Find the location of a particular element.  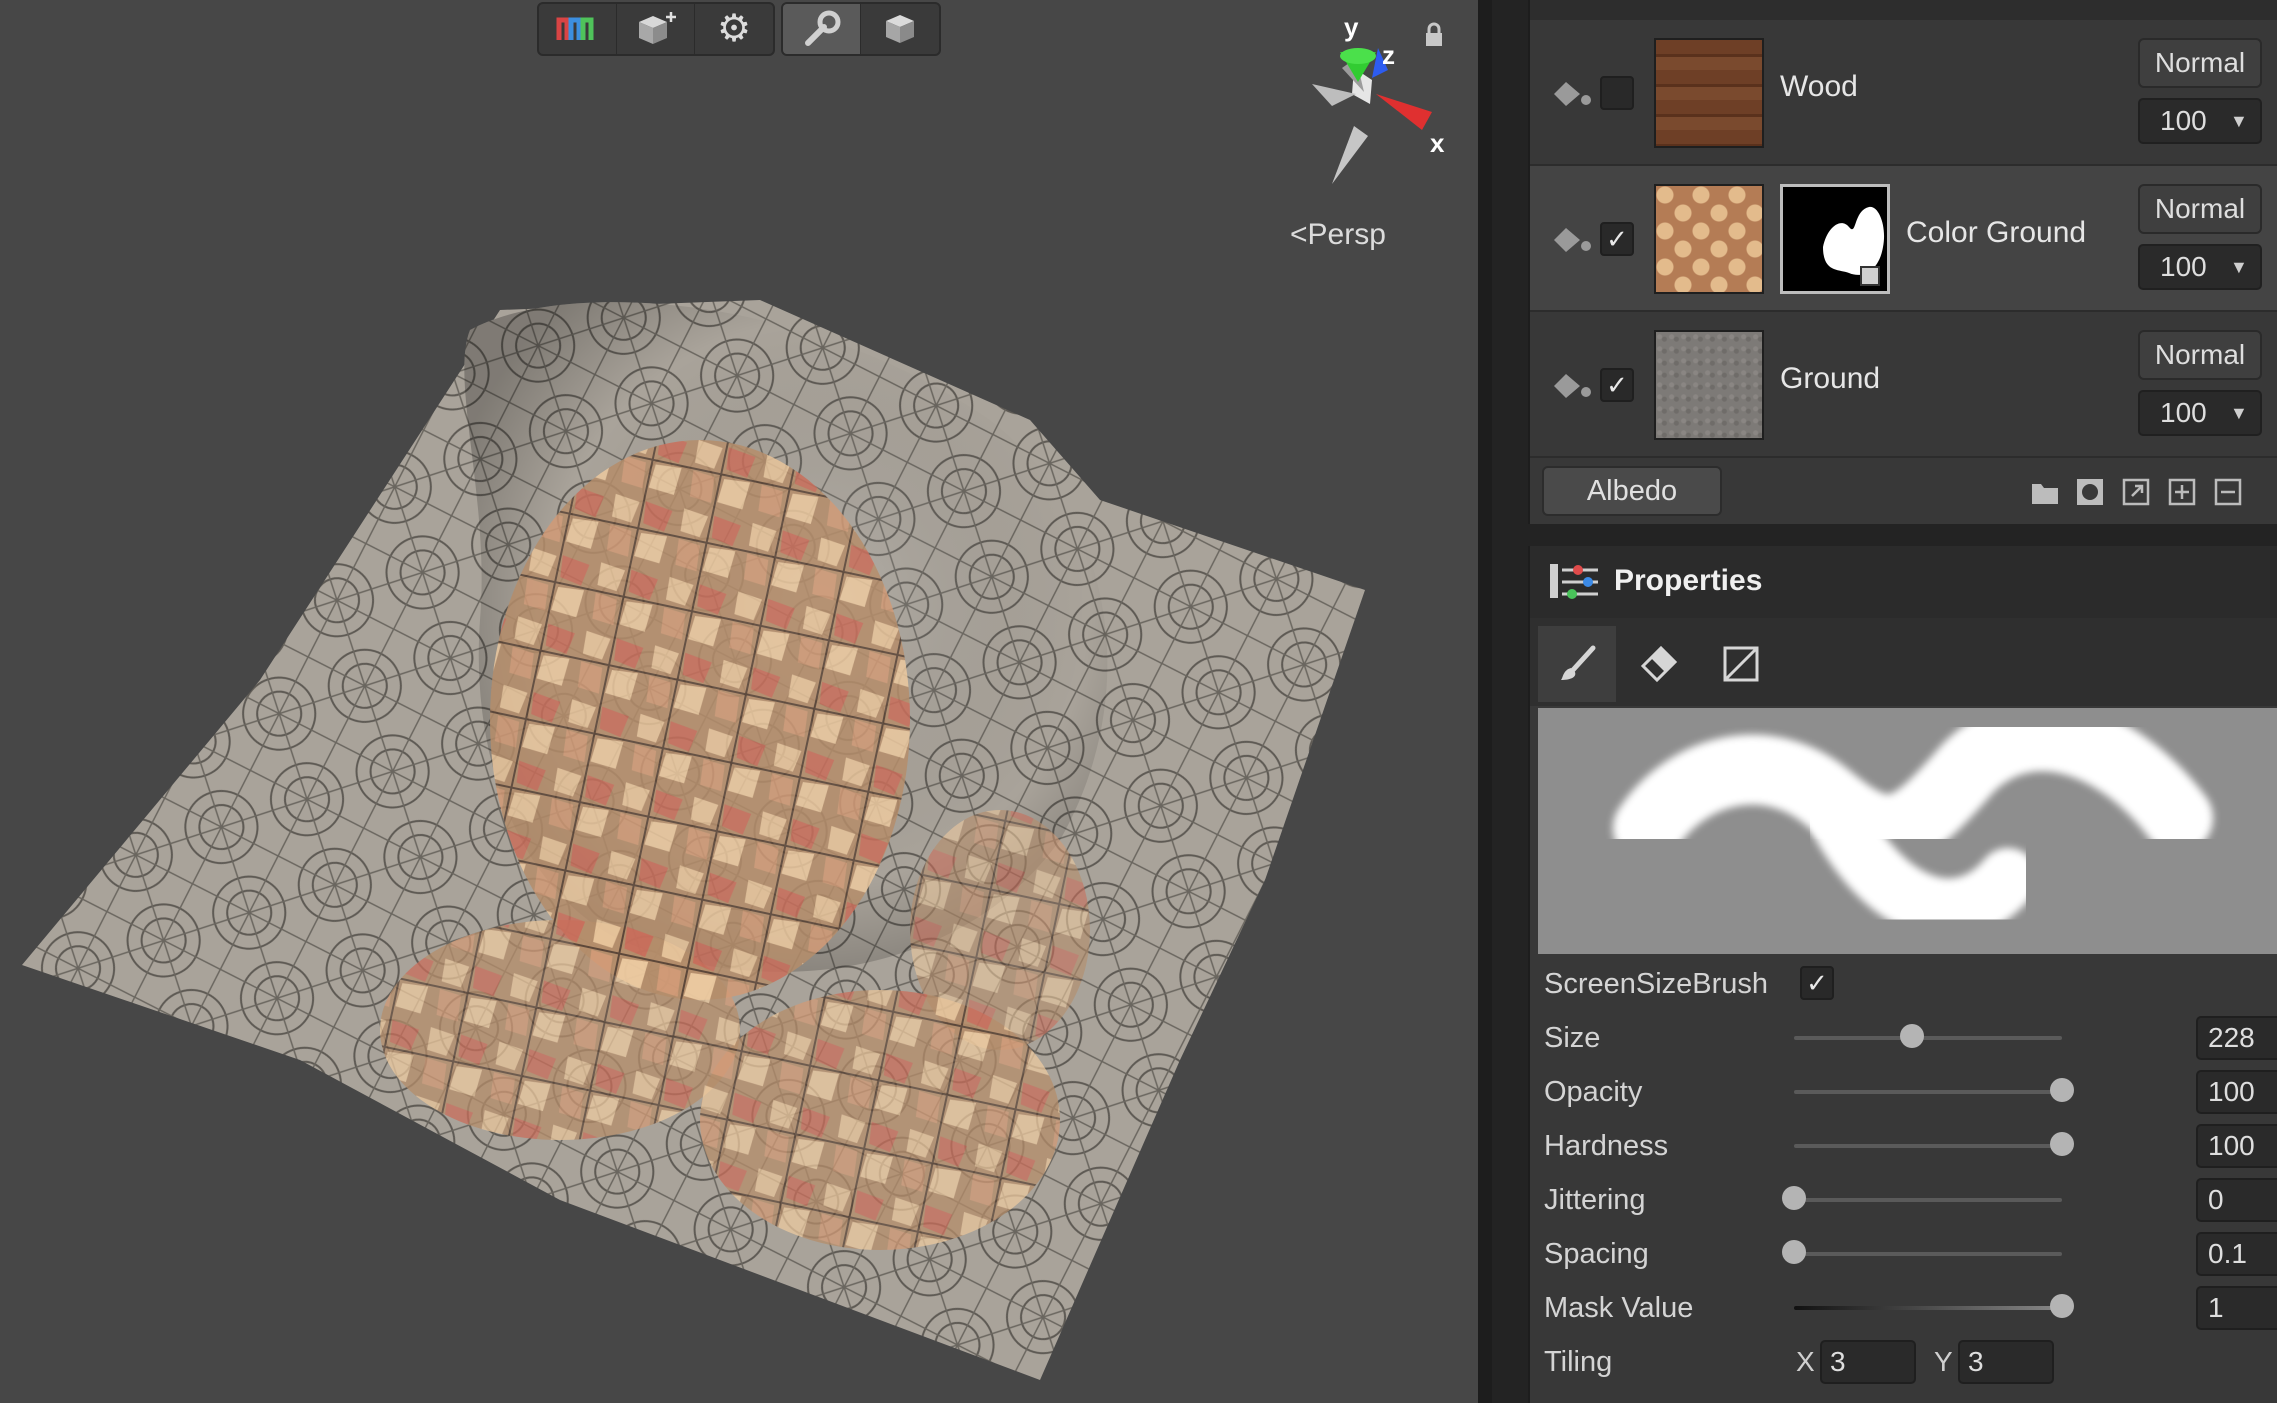

opacity-slider is located at coordinates (1934, 1090).